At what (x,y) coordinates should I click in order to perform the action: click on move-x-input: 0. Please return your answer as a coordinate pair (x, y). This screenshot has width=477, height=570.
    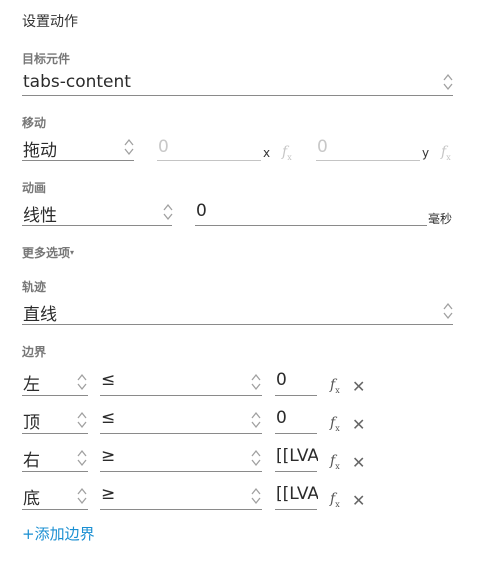
    Looking at the image, I should click on (209, 147).